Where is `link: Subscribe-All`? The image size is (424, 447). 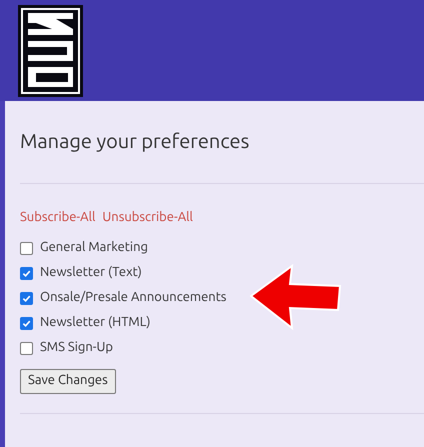
link: Subscribe-All is located at coordinates (58, 218).